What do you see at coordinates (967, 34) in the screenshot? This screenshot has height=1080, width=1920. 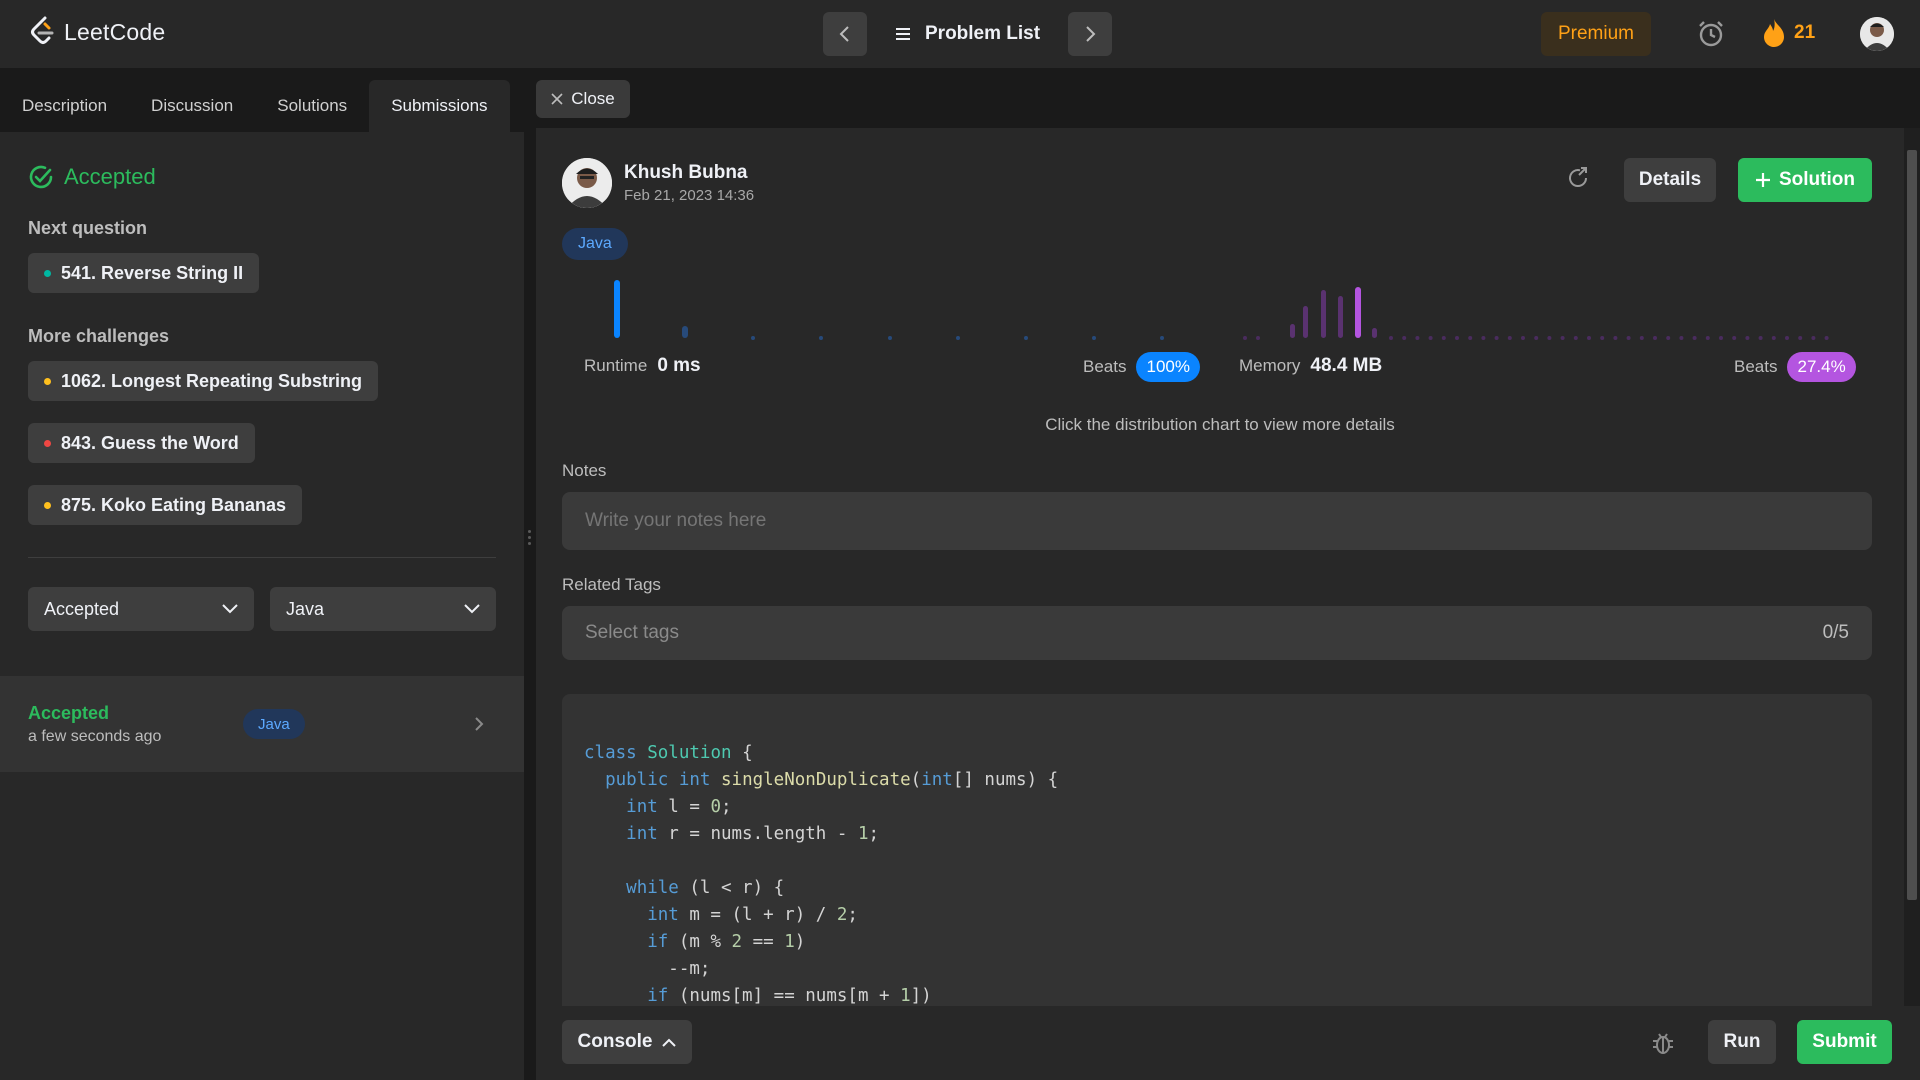 I see `problem-list-button: Problem List` at bounding box center [967, 34].